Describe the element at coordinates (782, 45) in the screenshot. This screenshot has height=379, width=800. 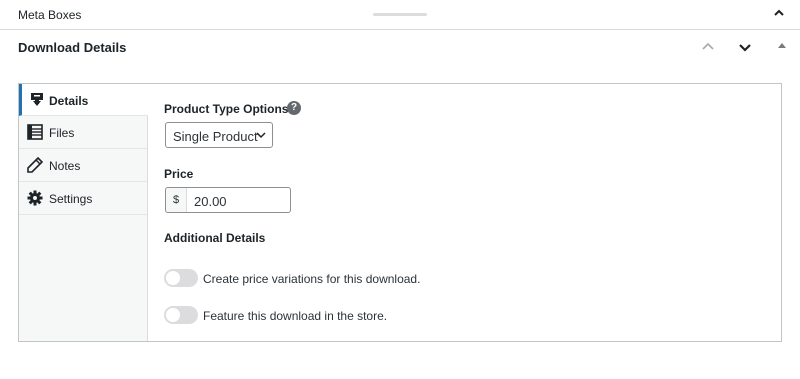
I see `toggle-panel-icon` at that location.